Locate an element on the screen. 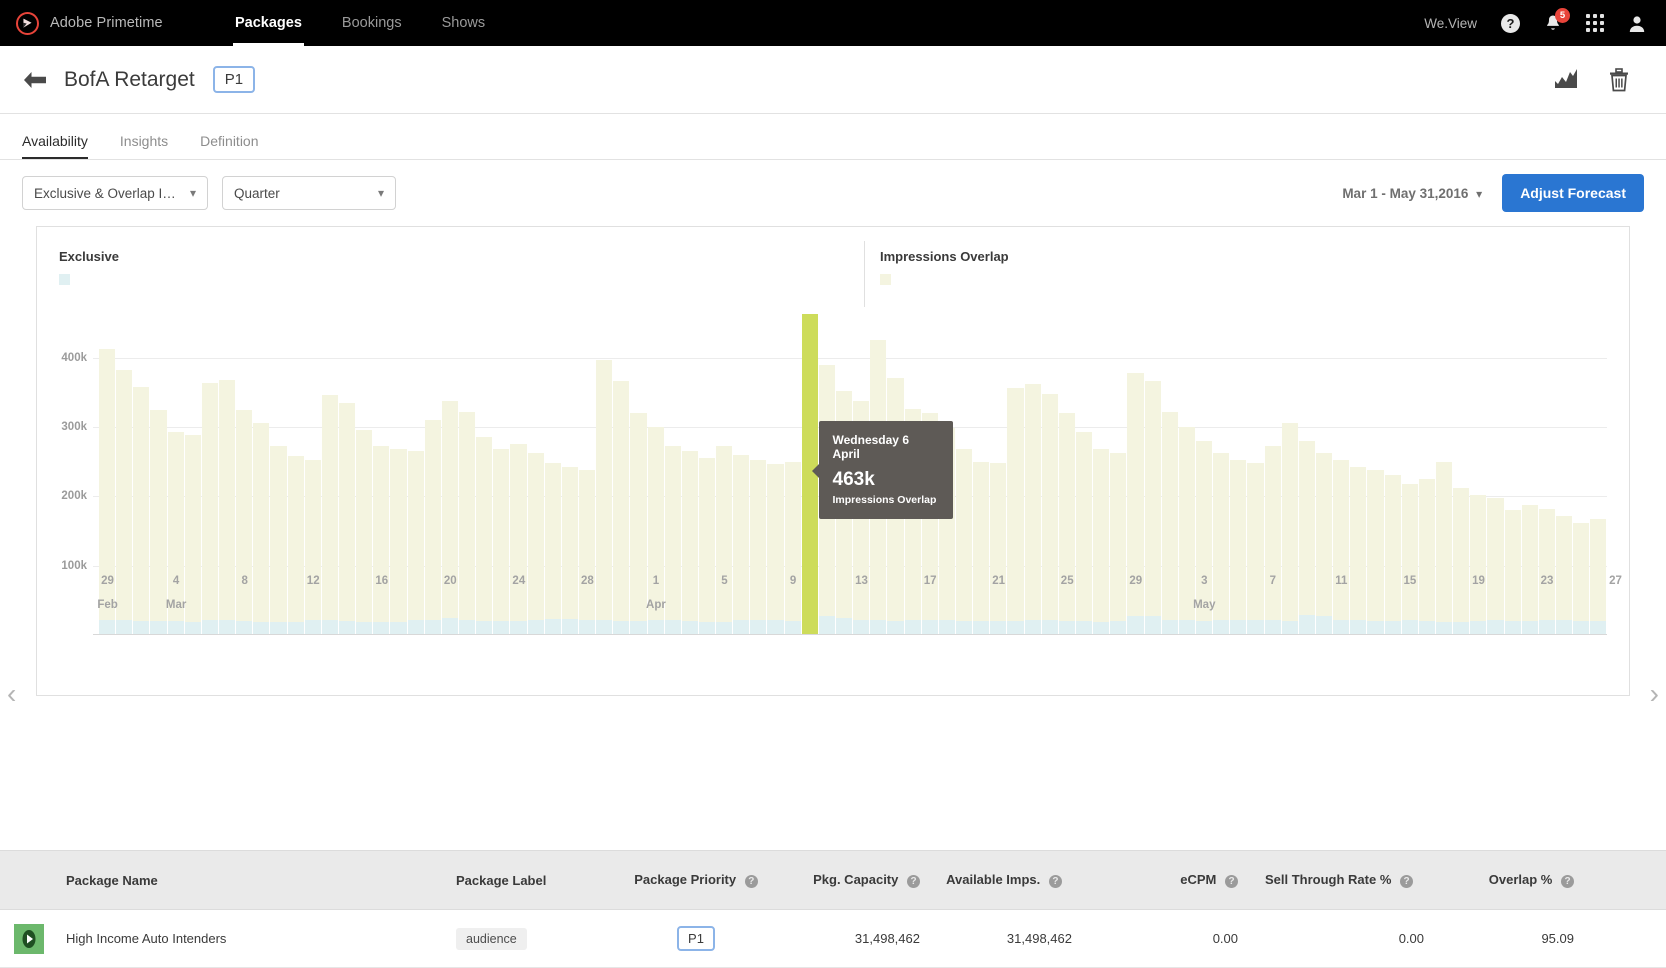  brand: Adobe Primetime is located at coordinates (107, 23).